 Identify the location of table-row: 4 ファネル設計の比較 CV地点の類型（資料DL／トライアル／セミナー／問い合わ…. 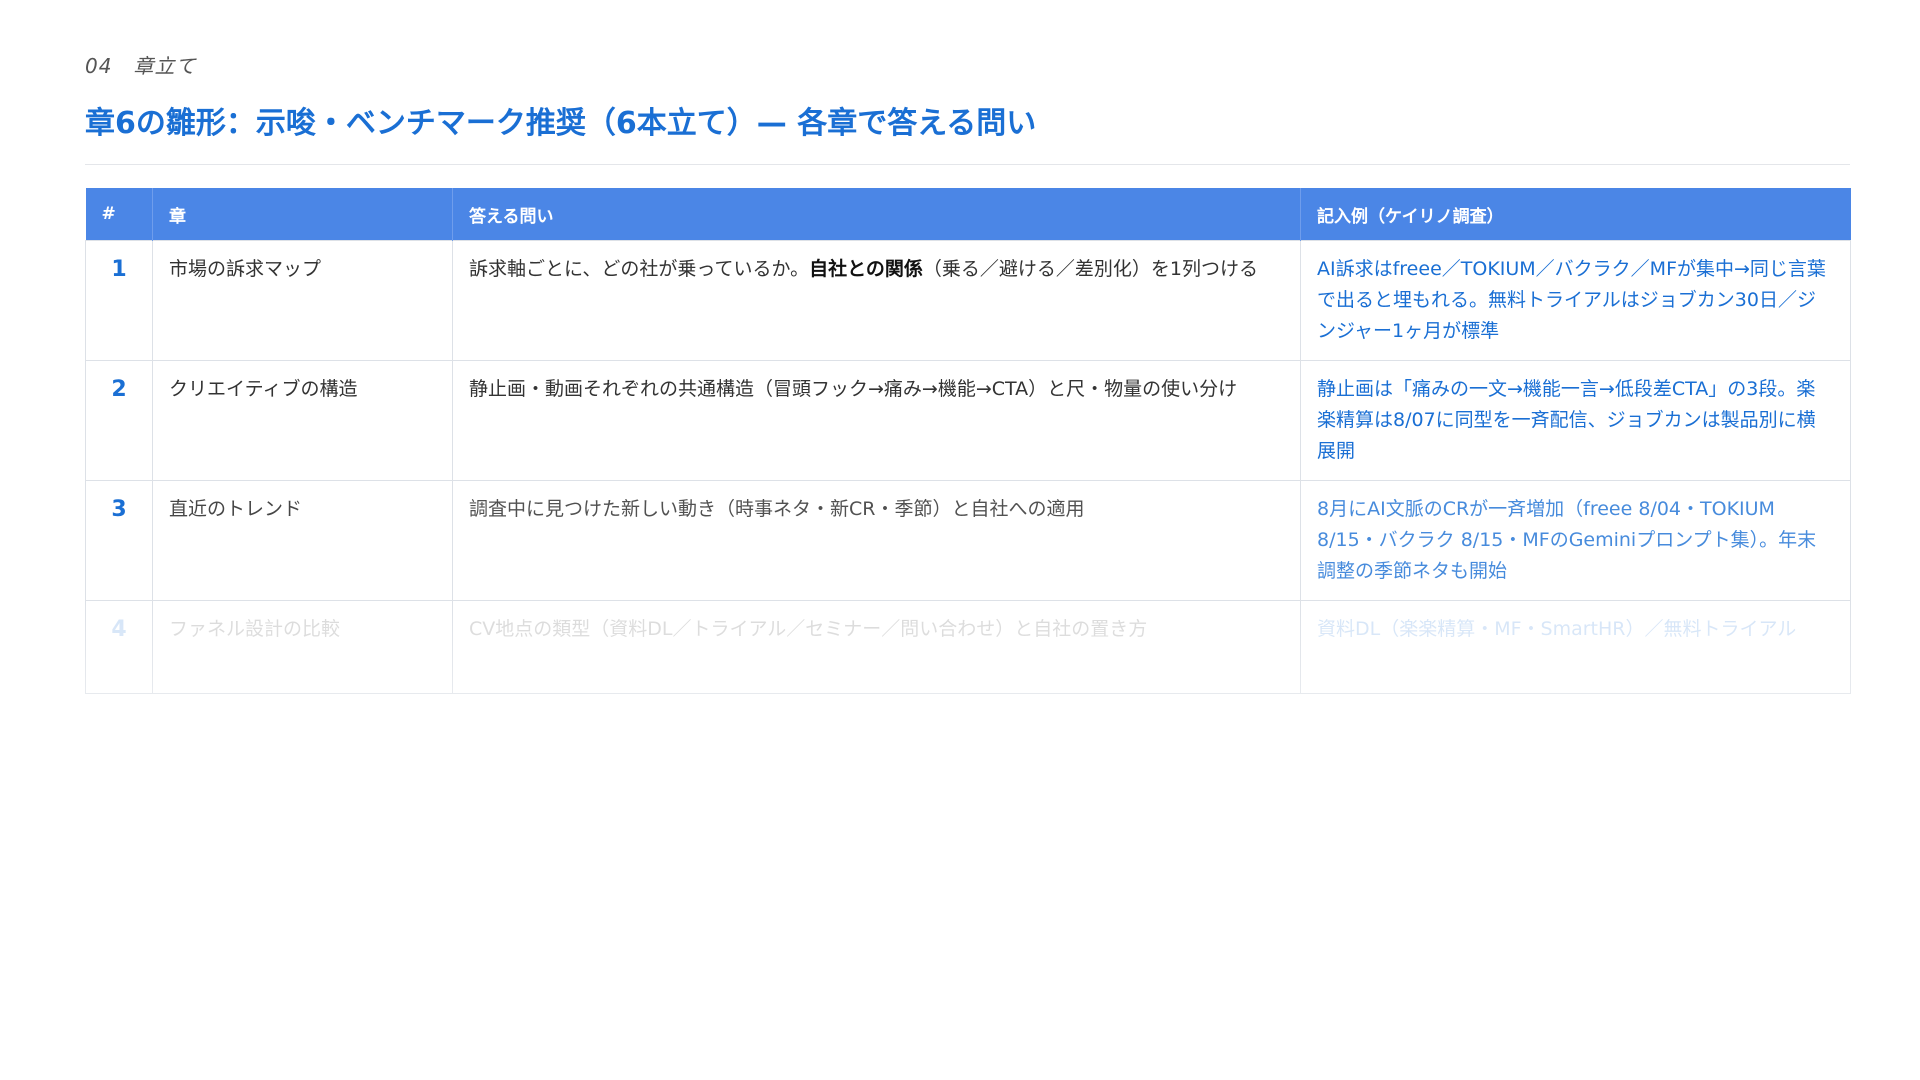
(968, 647).